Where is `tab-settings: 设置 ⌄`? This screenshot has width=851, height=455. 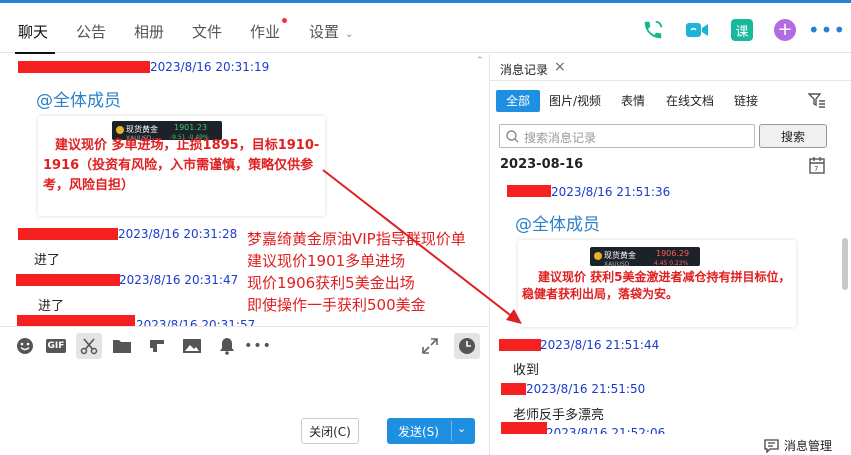 tab-settings: 设置 ⌄ is located at coordinates (331, 31).